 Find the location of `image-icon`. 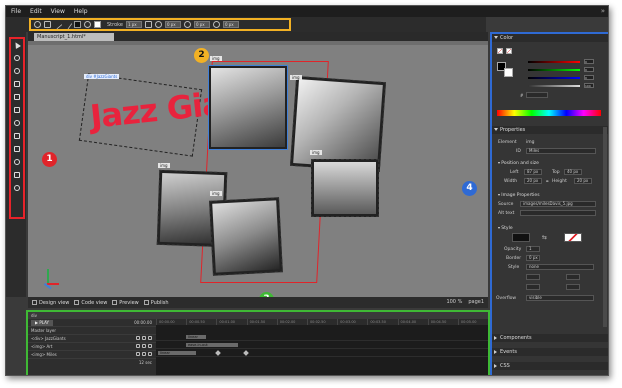

image-icon is located at coordinates (17, 110).